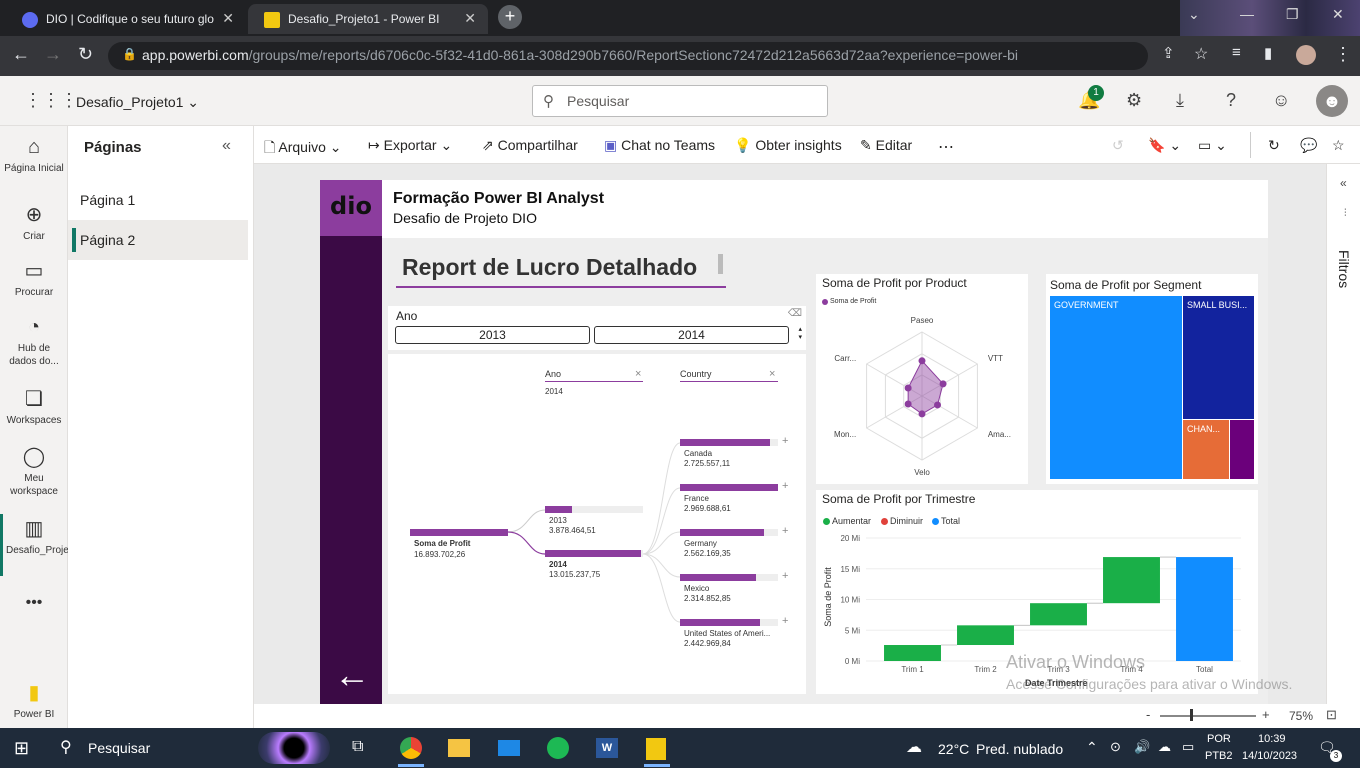  I want to click on view-icon: ▭ ⌄, so click(1212, 145).